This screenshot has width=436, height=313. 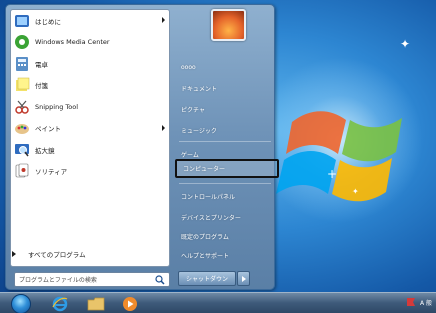 I want to click on program-item-media-center: Windows Media Center, so click(x=90, y=43).